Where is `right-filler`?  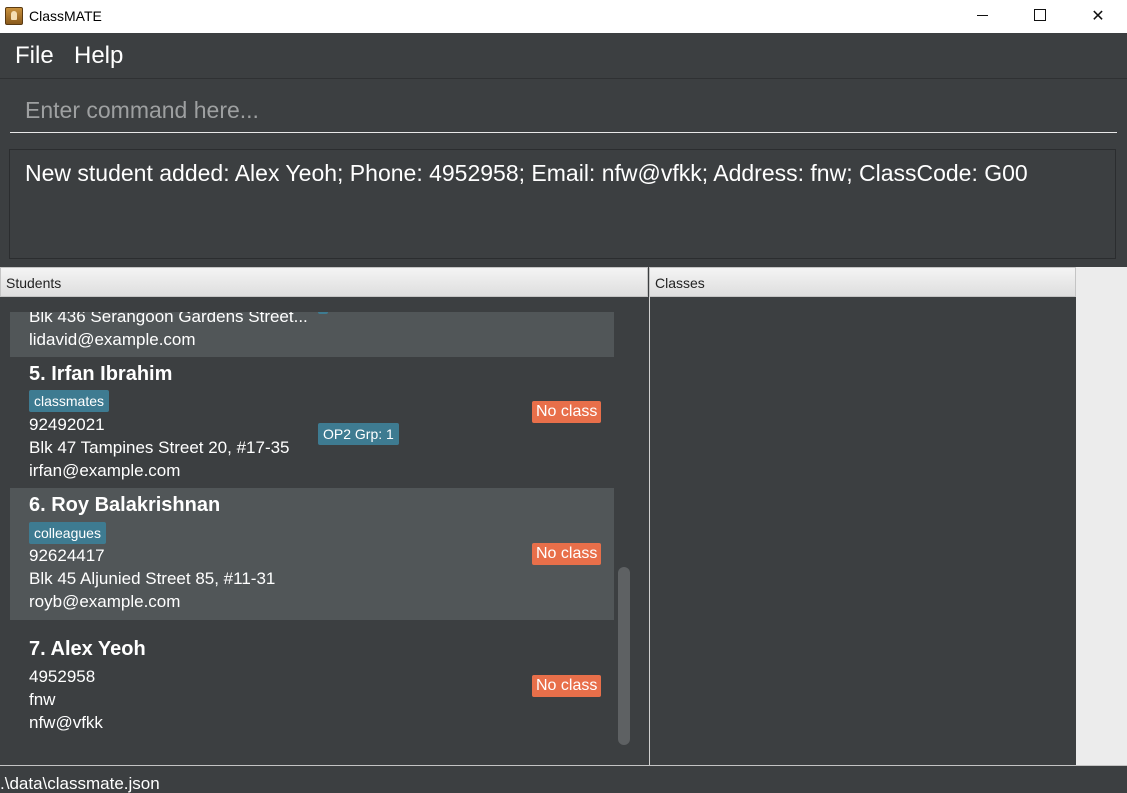 right-filler is located at coordinates (1101, 516).